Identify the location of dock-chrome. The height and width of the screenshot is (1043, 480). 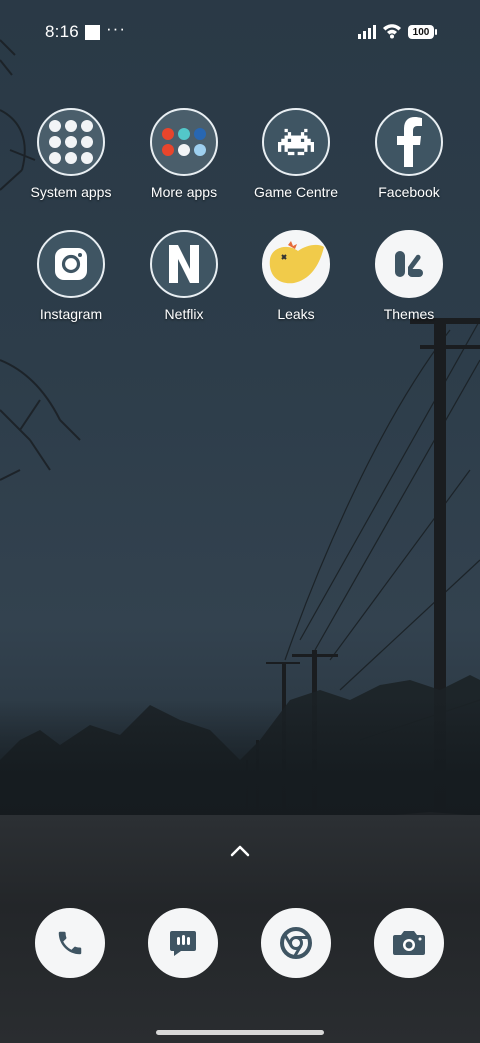
(296, 943).